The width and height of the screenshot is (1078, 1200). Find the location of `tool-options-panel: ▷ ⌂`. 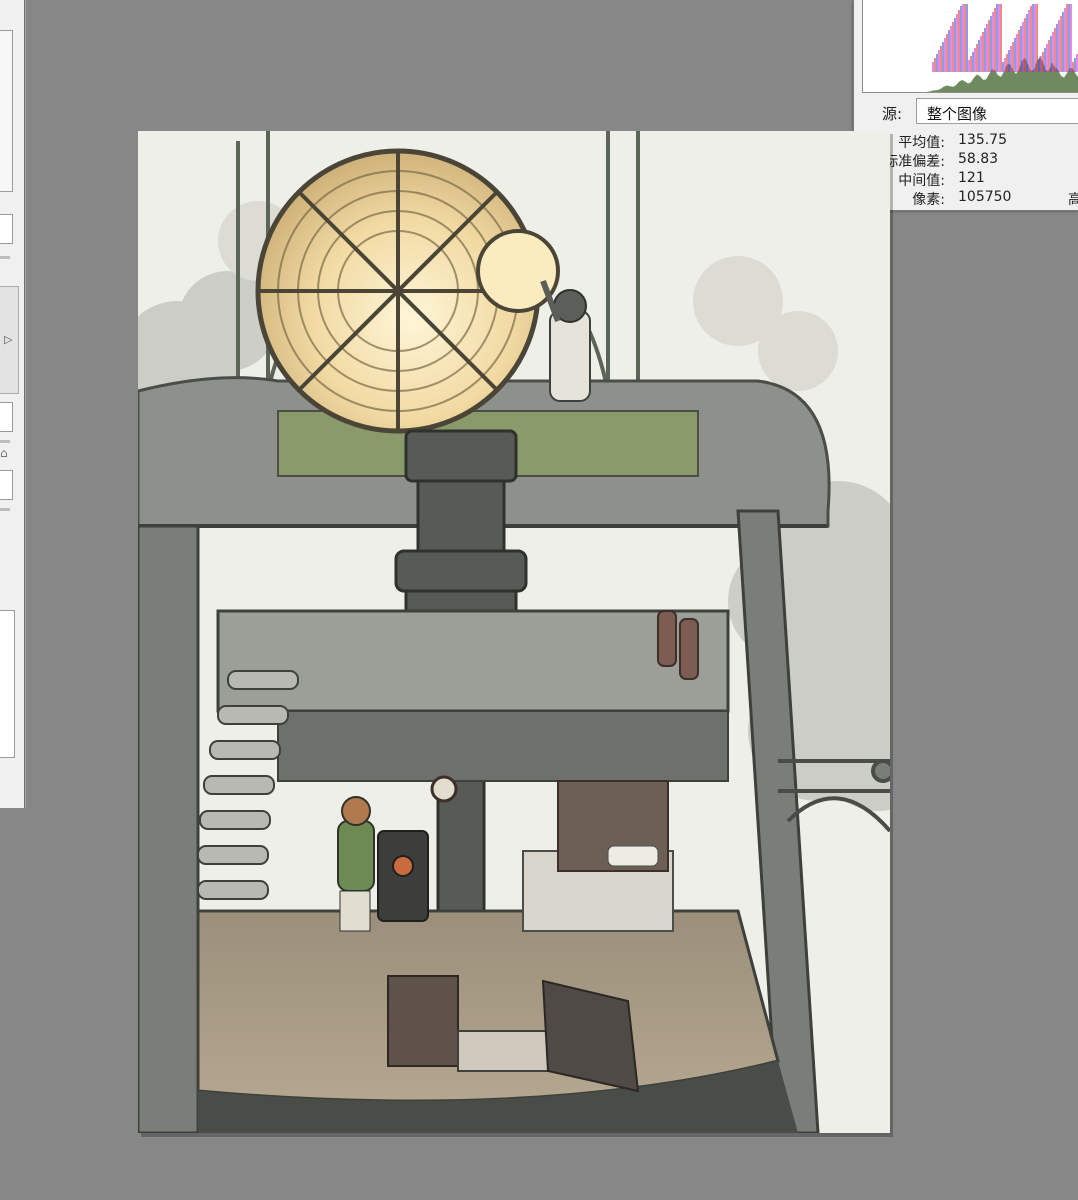

tool-options-panel: ▷ ⌂ is located at coordinates (12, 404).